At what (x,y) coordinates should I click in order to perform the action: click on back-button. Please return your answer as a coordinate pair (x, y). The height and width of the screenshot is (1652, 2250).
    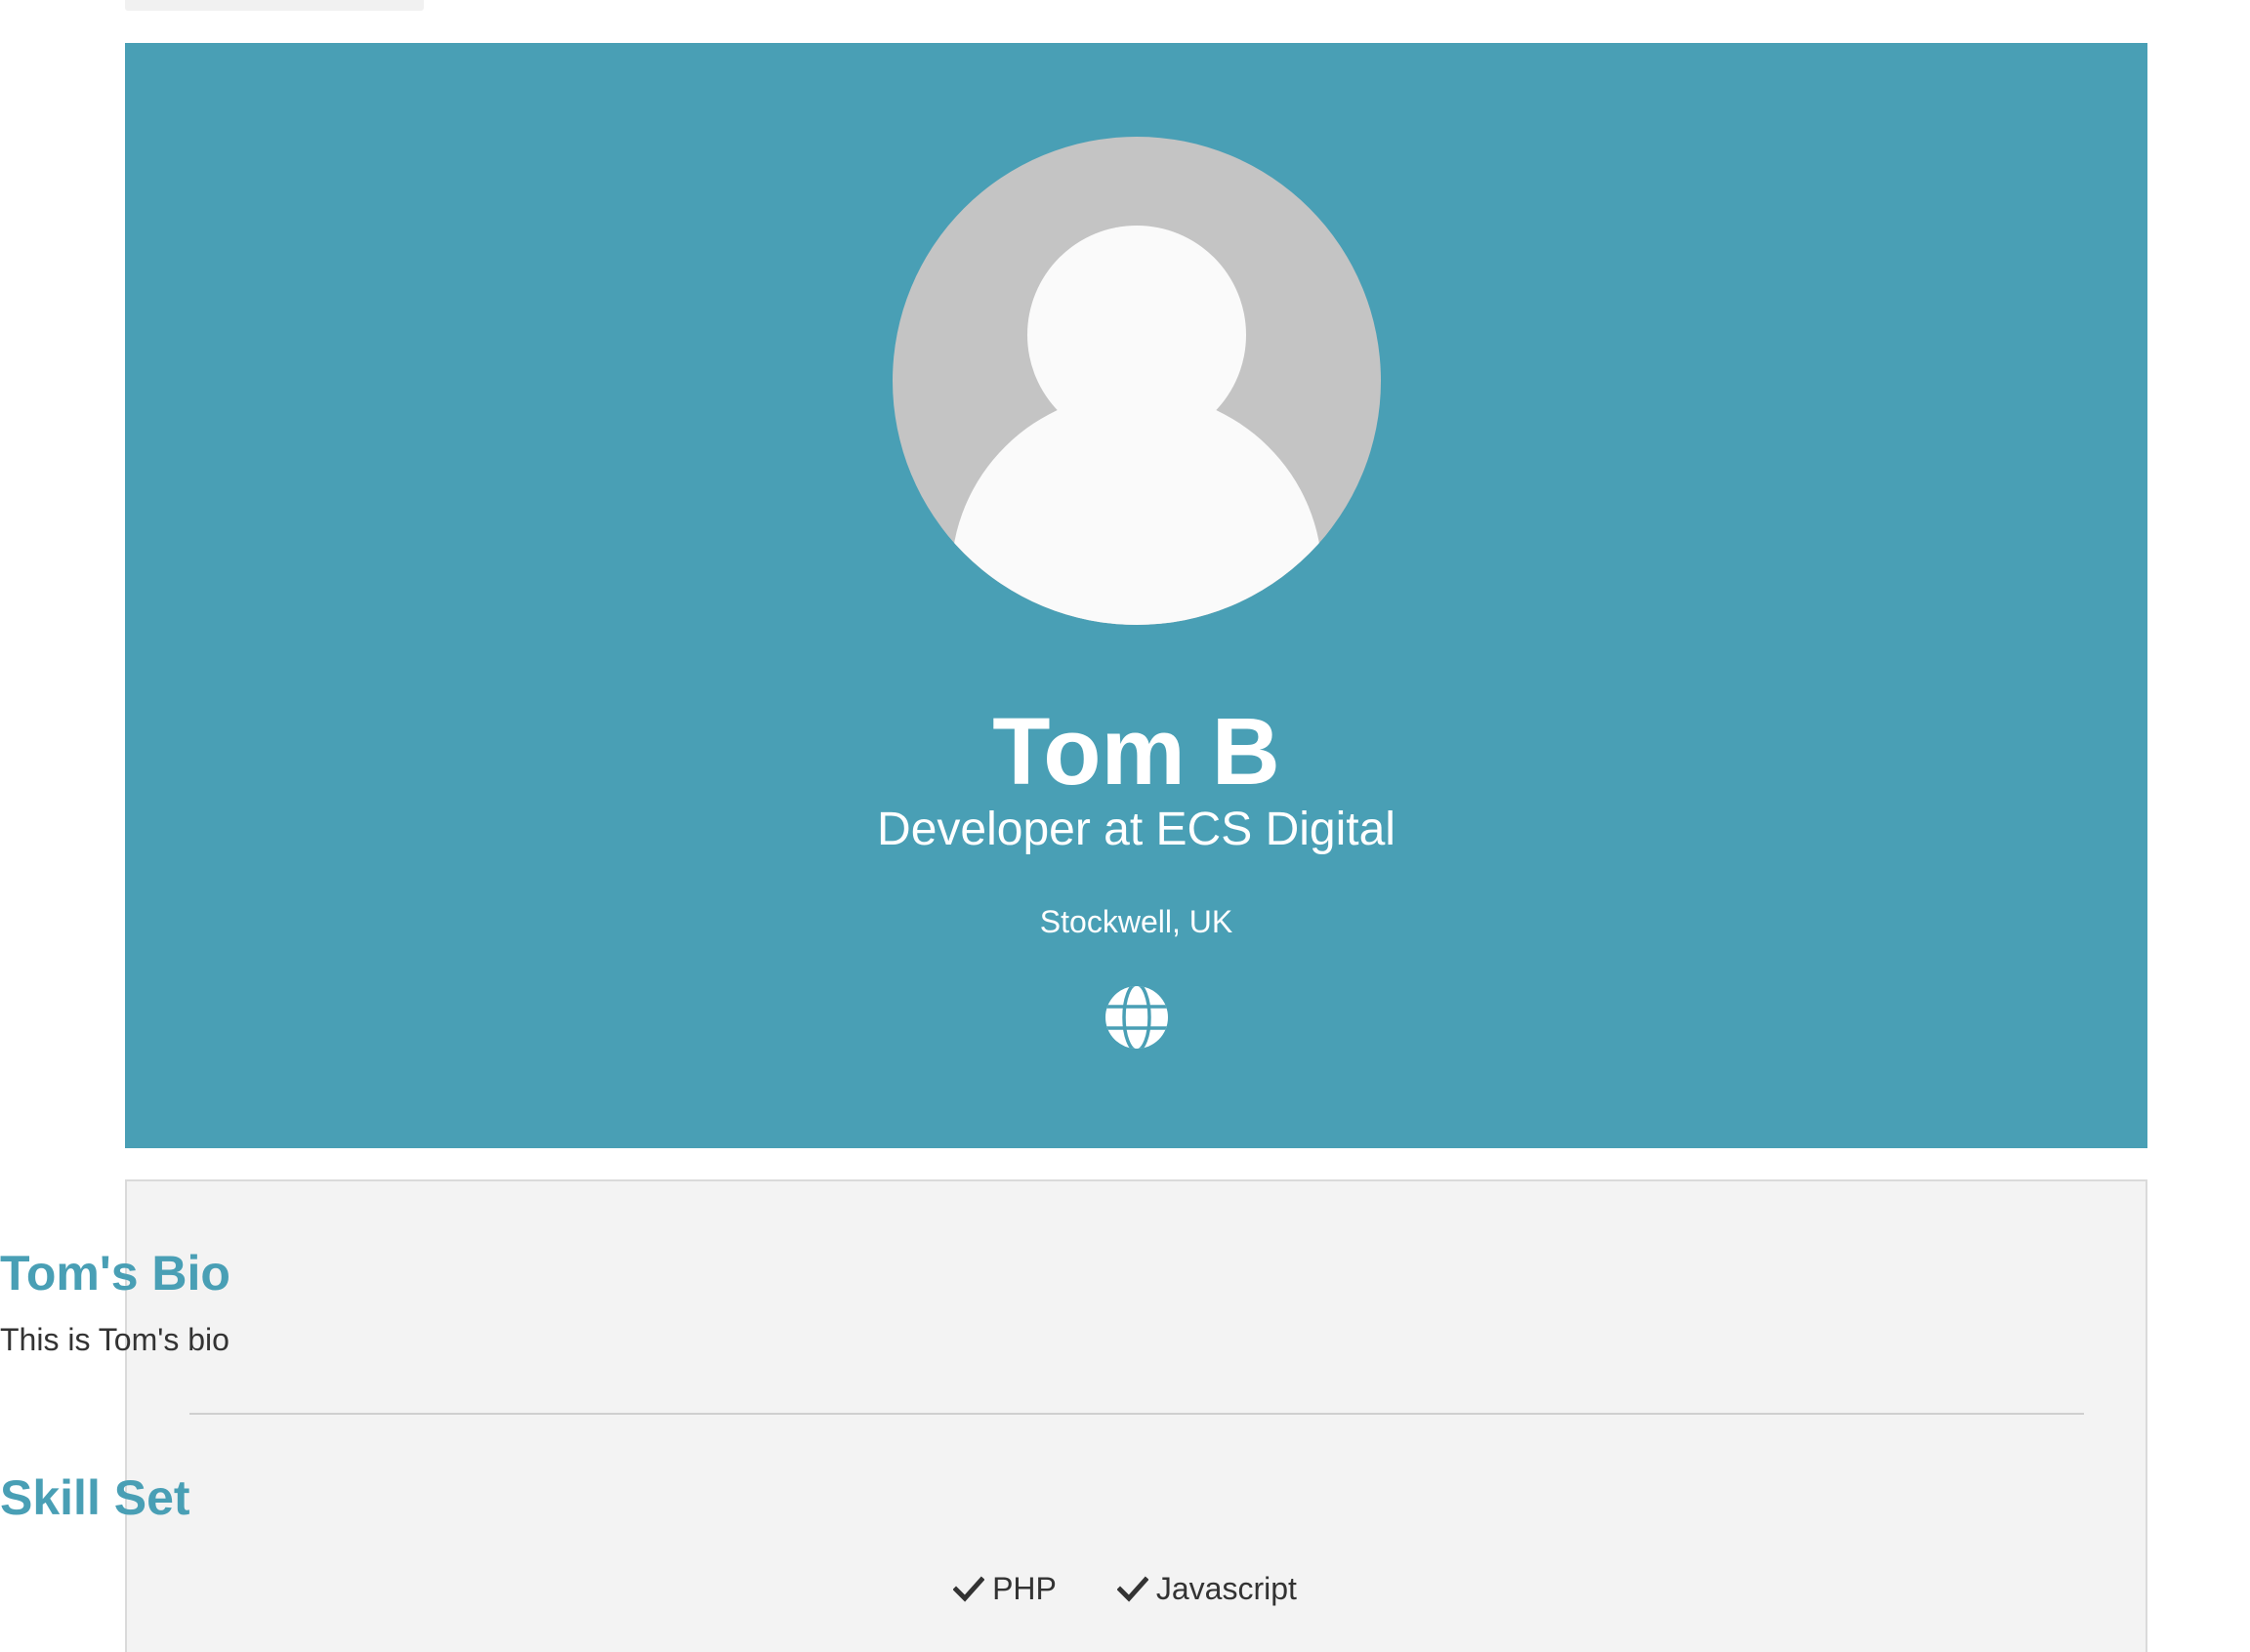
    Looking at the image, I should click on (274, 5).